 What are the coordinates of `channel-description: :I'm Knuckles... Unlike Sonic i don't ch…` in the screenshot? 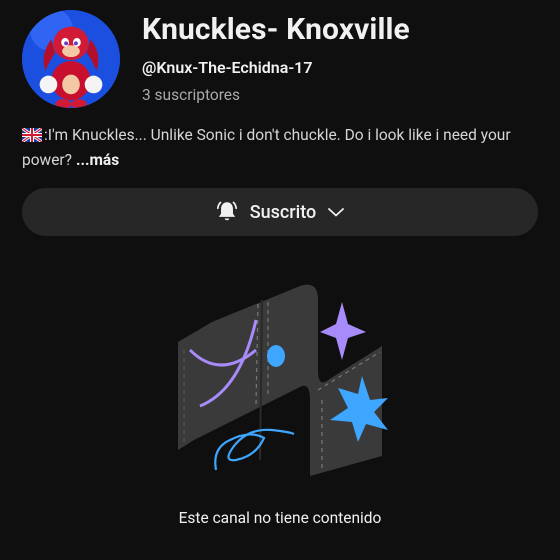 It's located at (284, 148).